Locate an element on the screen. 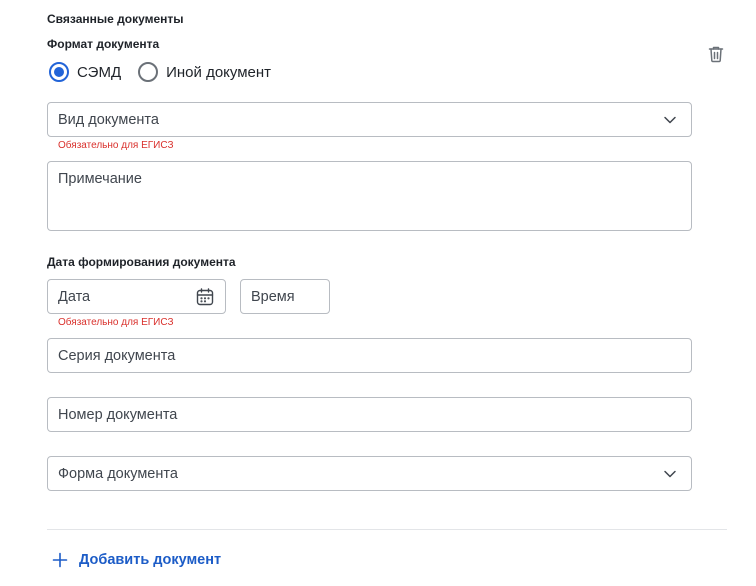 The height and width of the screenshot is (586, 756). document-series-placeholder: Серия документа is located at coordinates (117, 356).